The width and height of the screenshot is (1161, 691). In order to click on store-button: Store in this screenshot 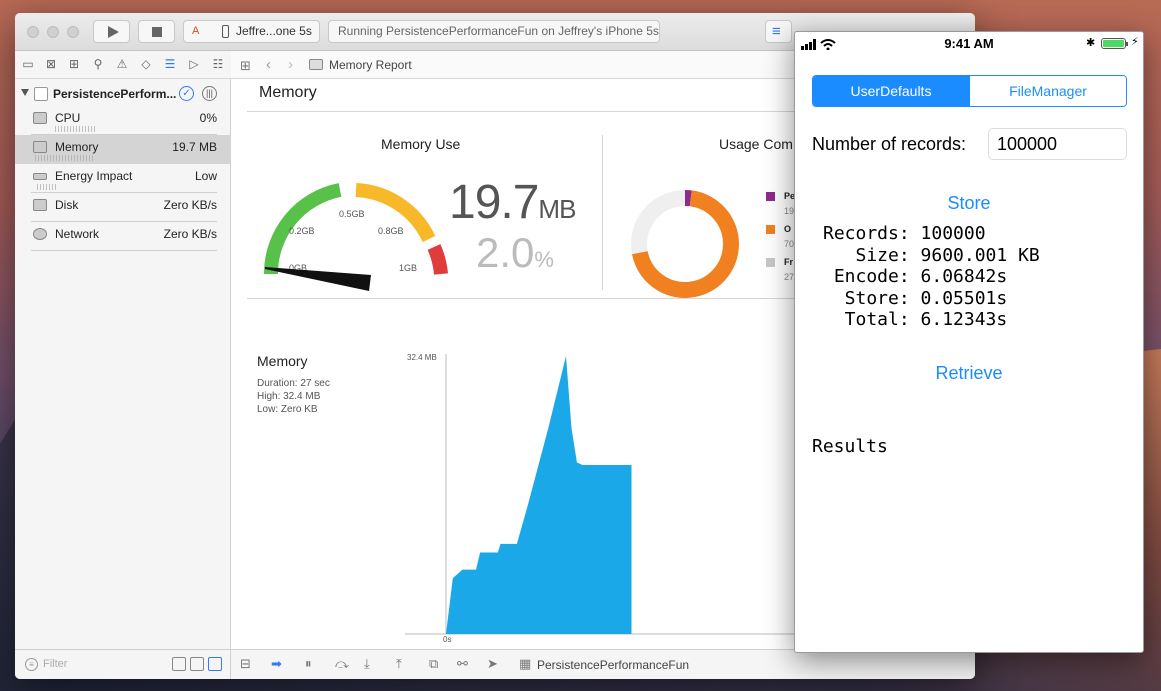, I will do `click(969, 203)`.